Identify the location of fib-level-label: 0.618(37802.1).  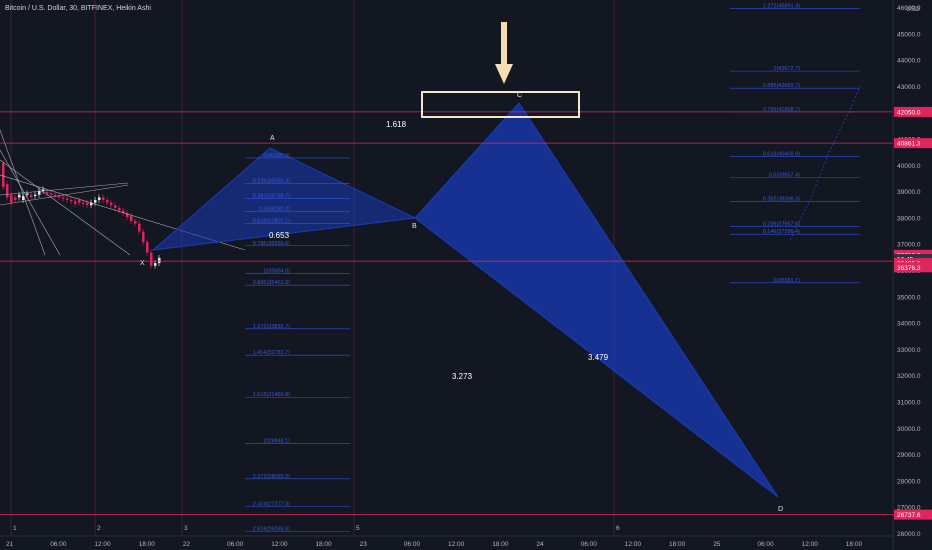
(271, 222).